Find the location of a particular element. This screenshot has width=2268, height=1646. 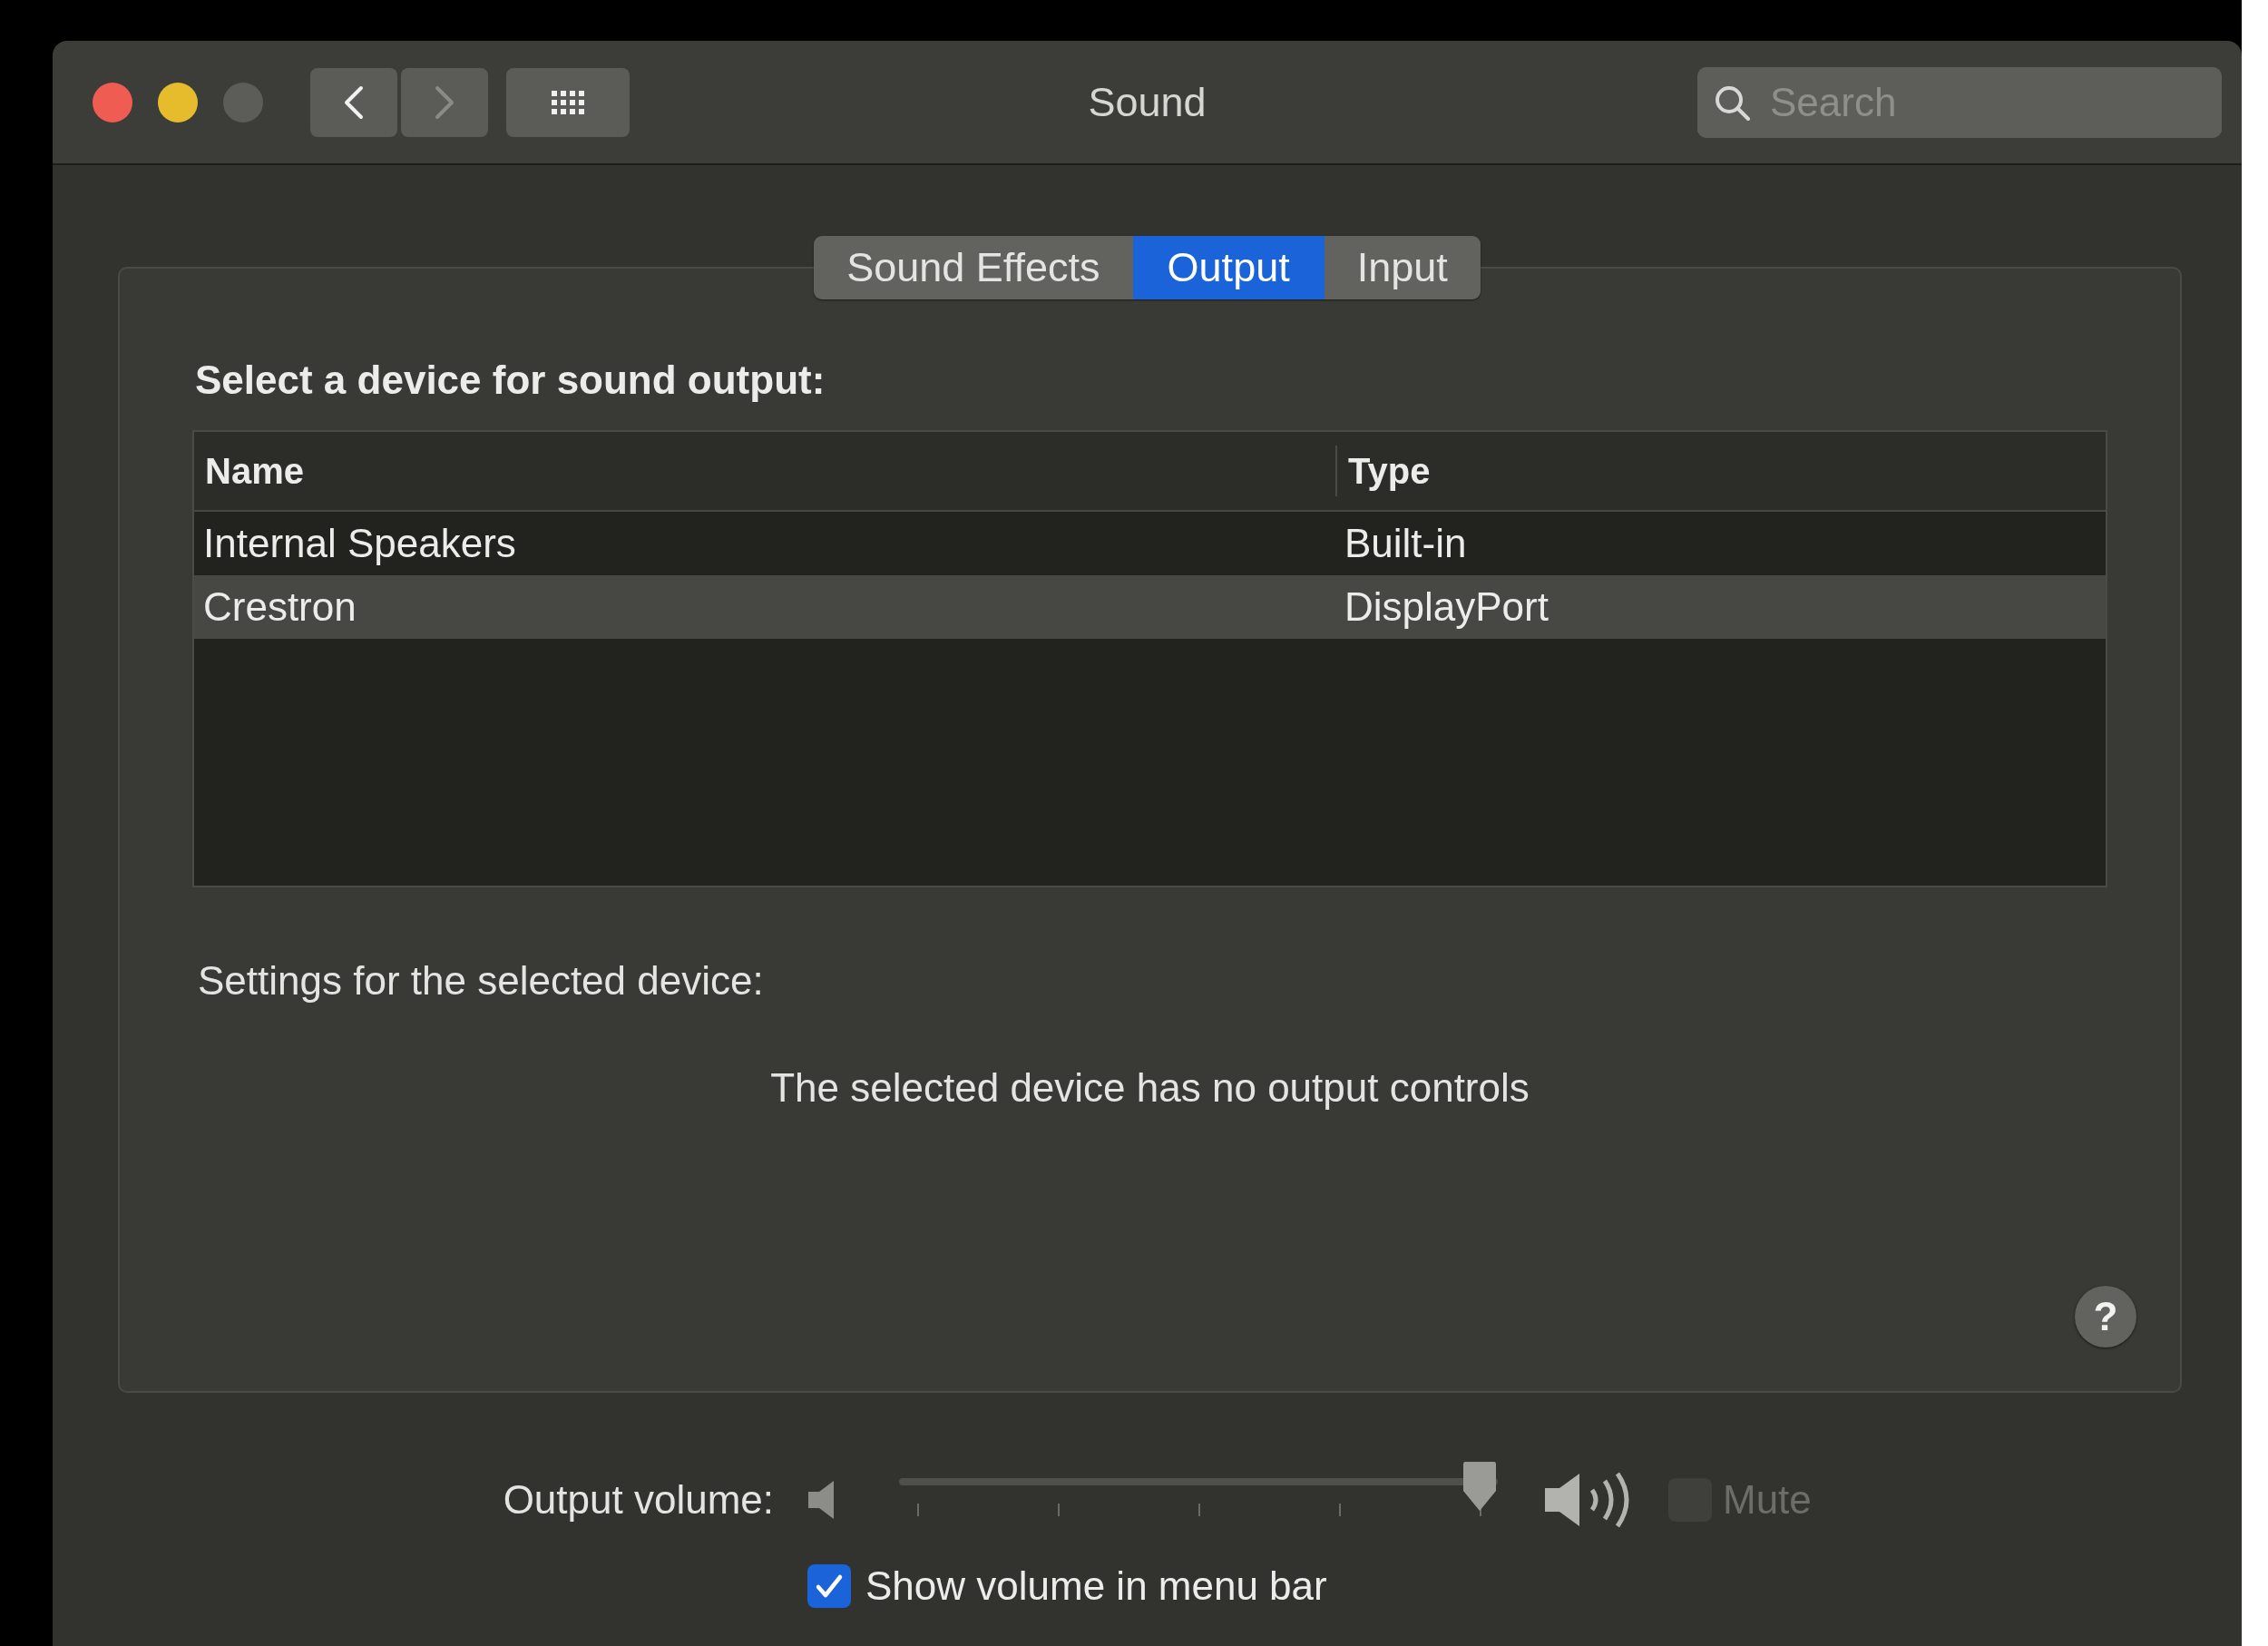

help-button: ? is located at coordinates (2106, 1316).